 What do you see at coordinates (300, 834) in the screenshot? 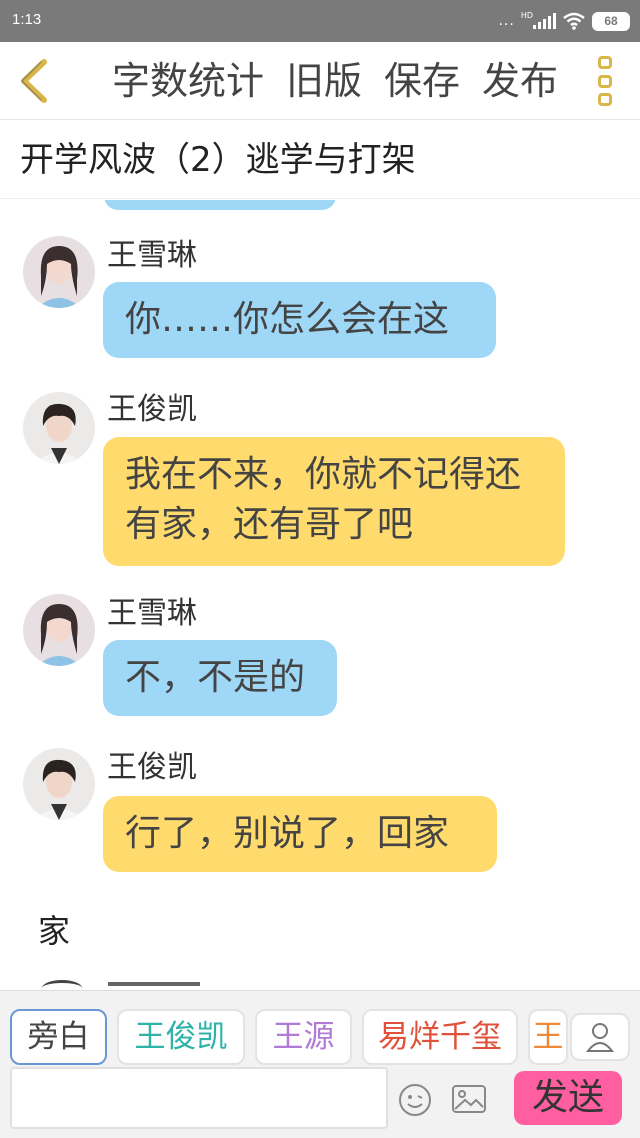
I see `message-bubble: 行了，别说了，回家` at bounding box center [300, 834].